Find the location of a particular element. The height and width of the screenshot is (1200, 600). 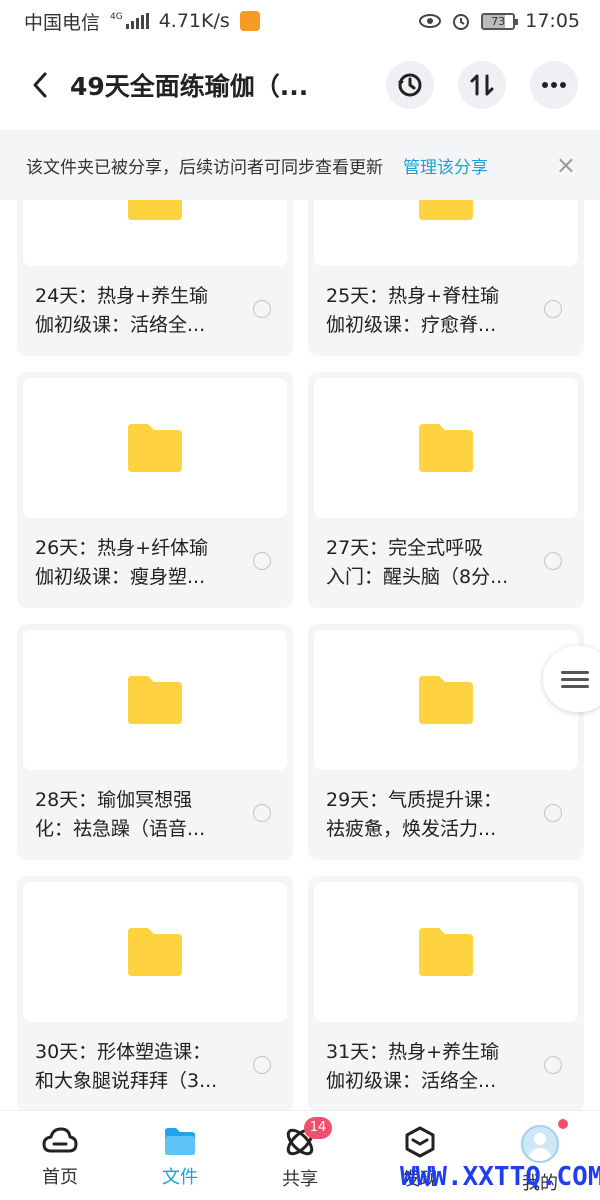

nav-share: 14 共享 is located at coordinates (300, 1155).